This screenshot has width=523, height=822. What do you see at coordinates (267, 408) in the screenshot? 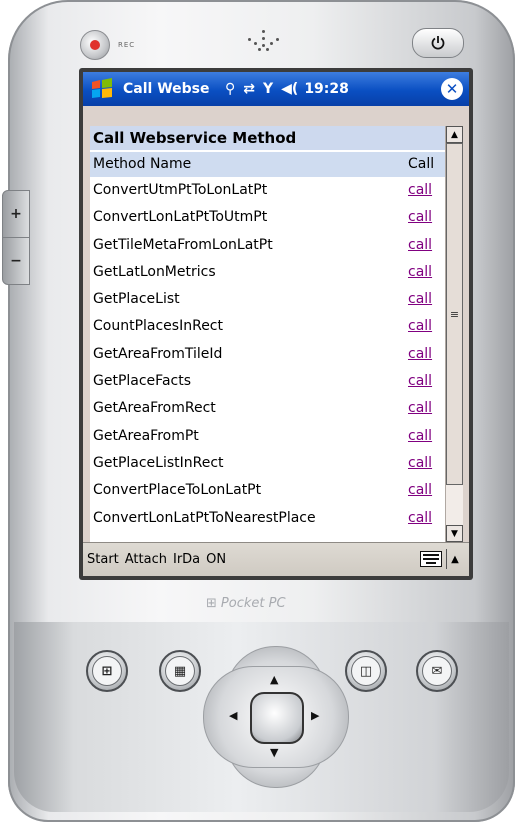
I see `table-row: GetAreaFromRect call` at bounding box center [267, 408].